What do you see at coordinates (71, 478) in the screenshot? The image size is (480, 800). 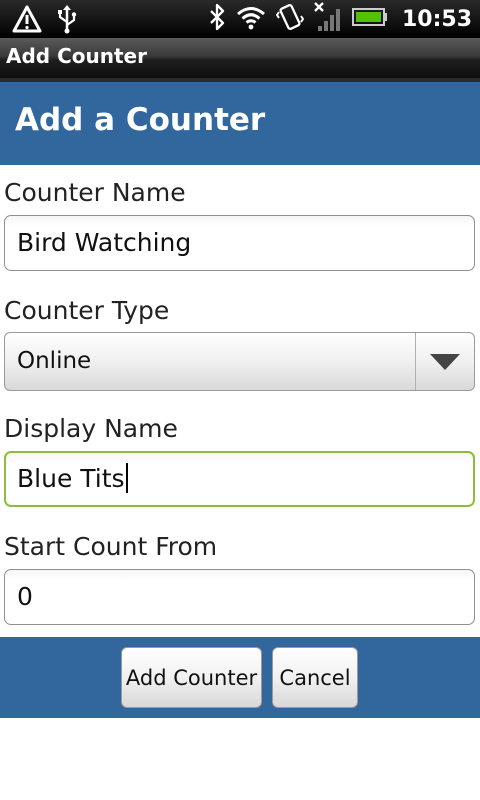 I see `display-name-value: Blue Tits` at bounding box center [71, 478].